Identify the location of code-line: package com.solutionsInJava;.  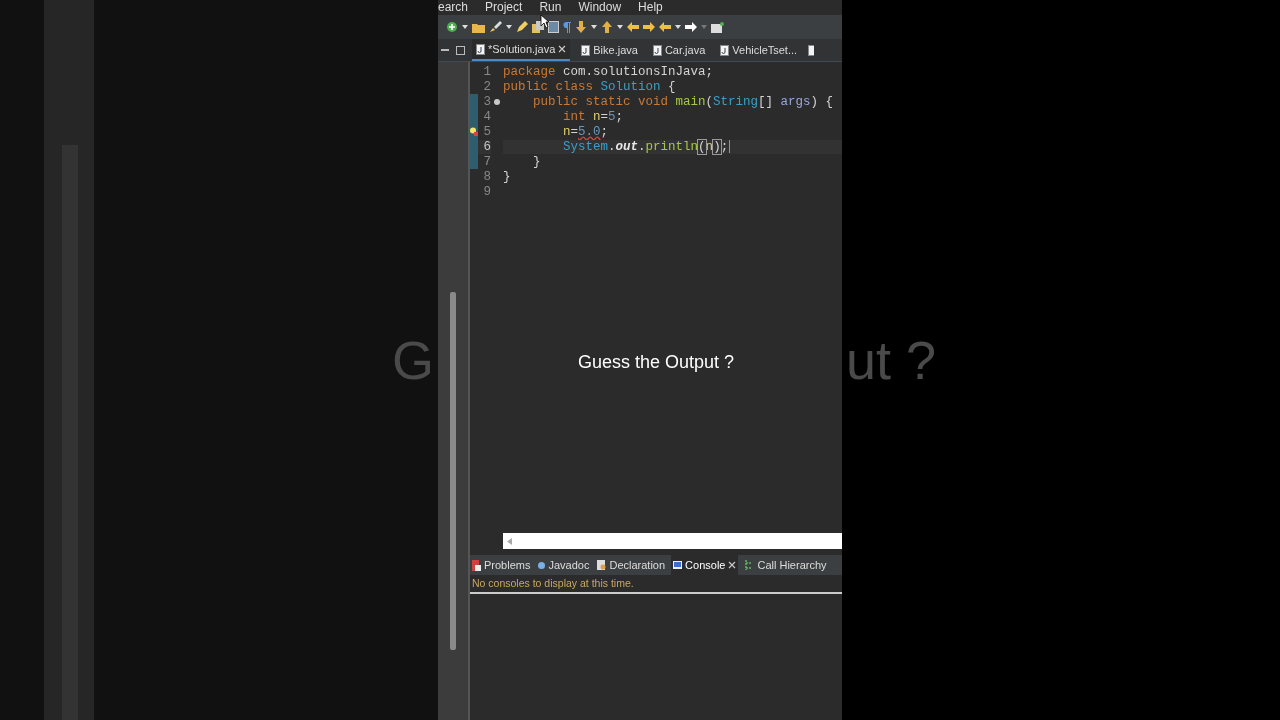
(609, 71).